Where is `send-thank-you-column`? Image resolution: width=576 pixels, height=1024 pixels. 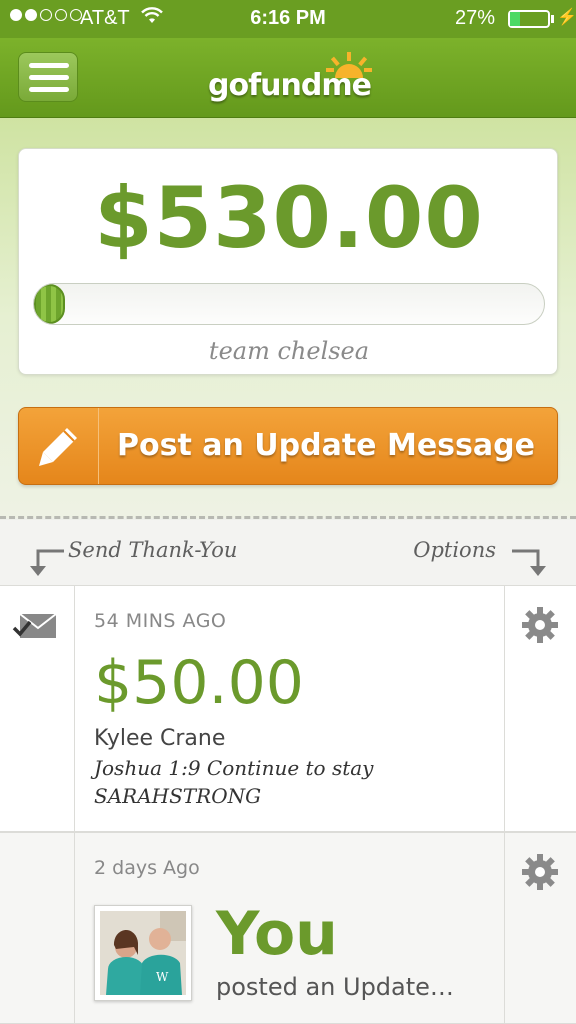 send-thank-you-column is located at coordinates (37, 708).